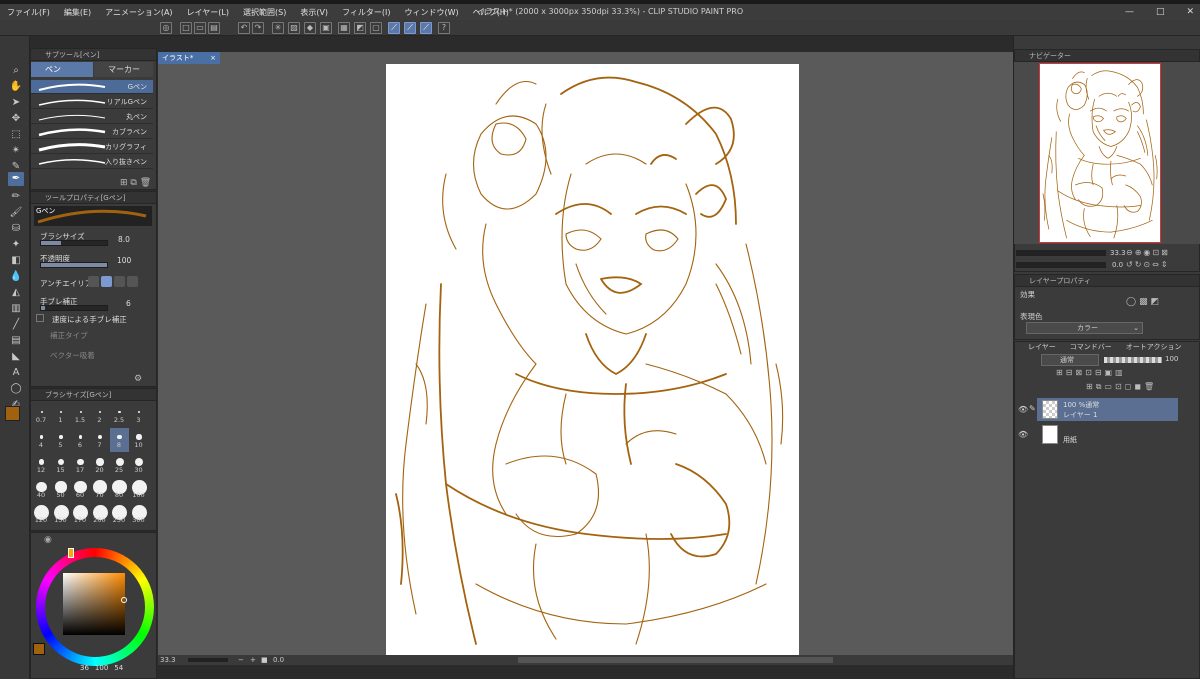 The image size is (1200, 679). Describe the element at coordinates (61, 415) in the screenshot. I see `brush-size-cell: 1` at that location.